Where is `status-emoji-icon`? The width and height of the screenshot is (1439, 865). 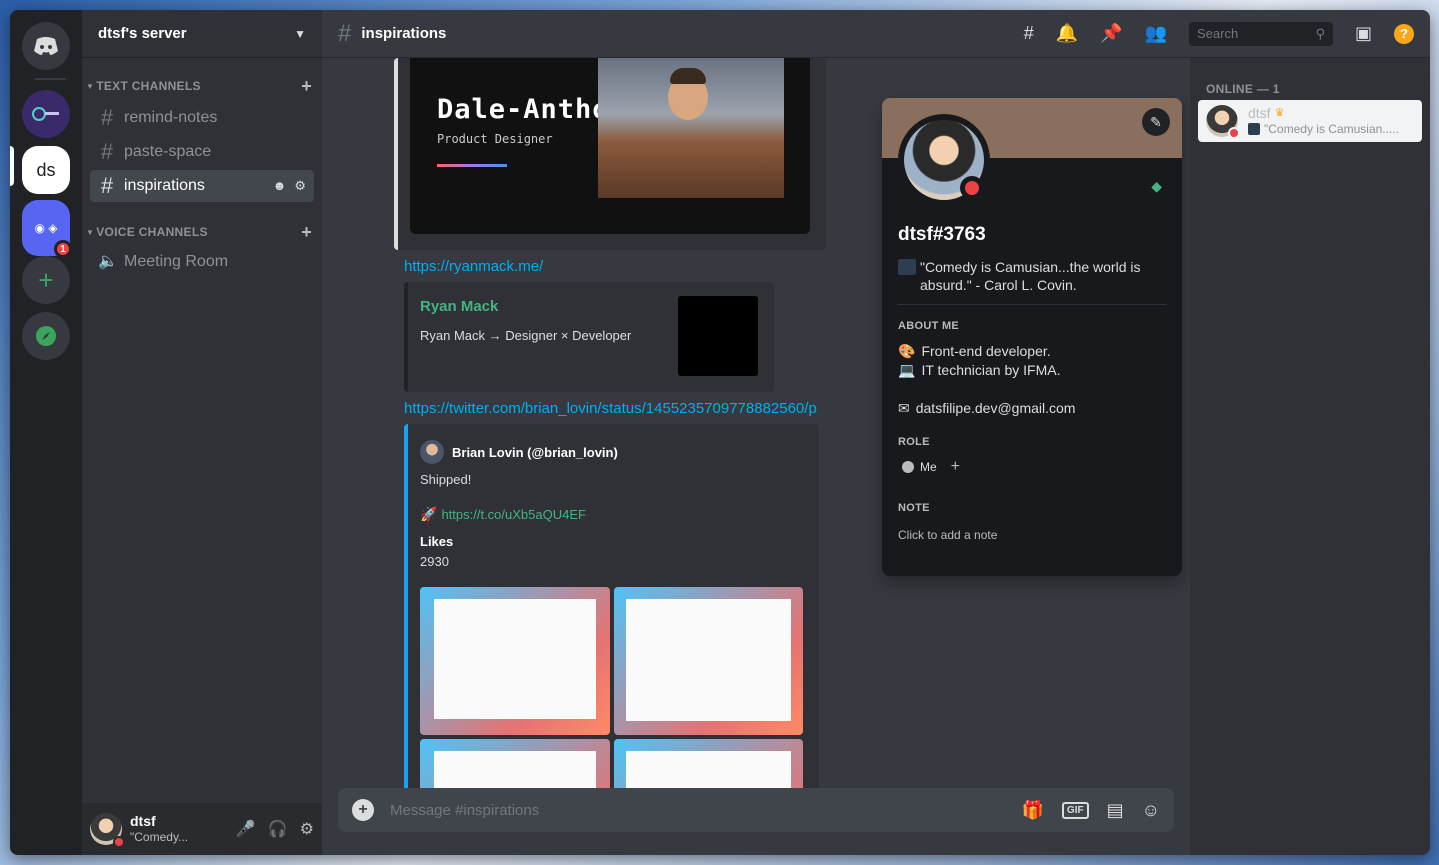 status-emoji-icon is located at coordinates (907, 267).